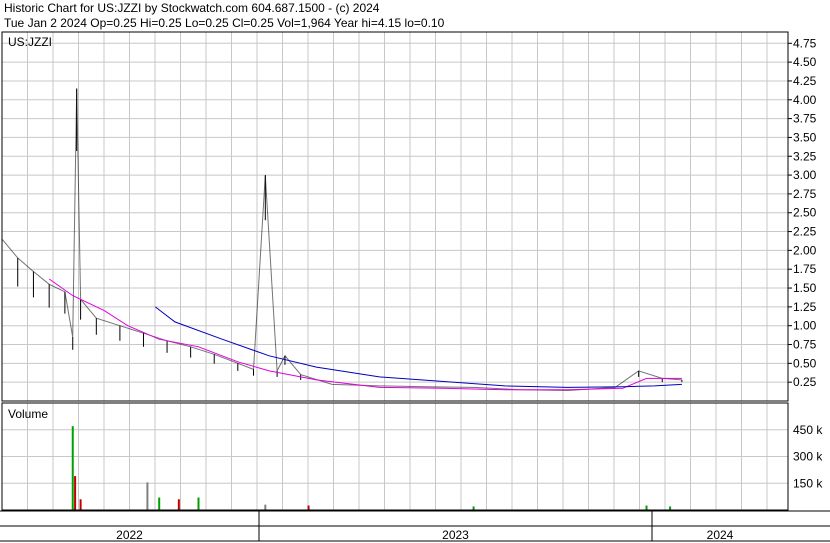  Describe the element at coordinates (805, 194) in the screenshot. I see `y-tick-label: 2.75` at that location.